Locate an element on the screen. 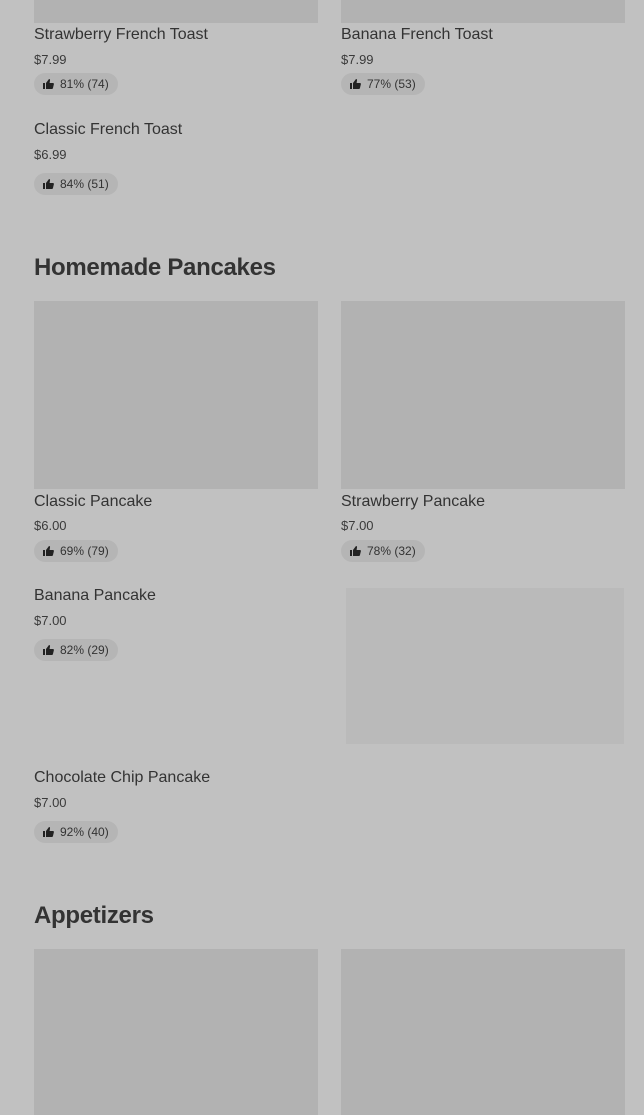  rating-badge: 78% (32) is located at coordinates (383, 551).